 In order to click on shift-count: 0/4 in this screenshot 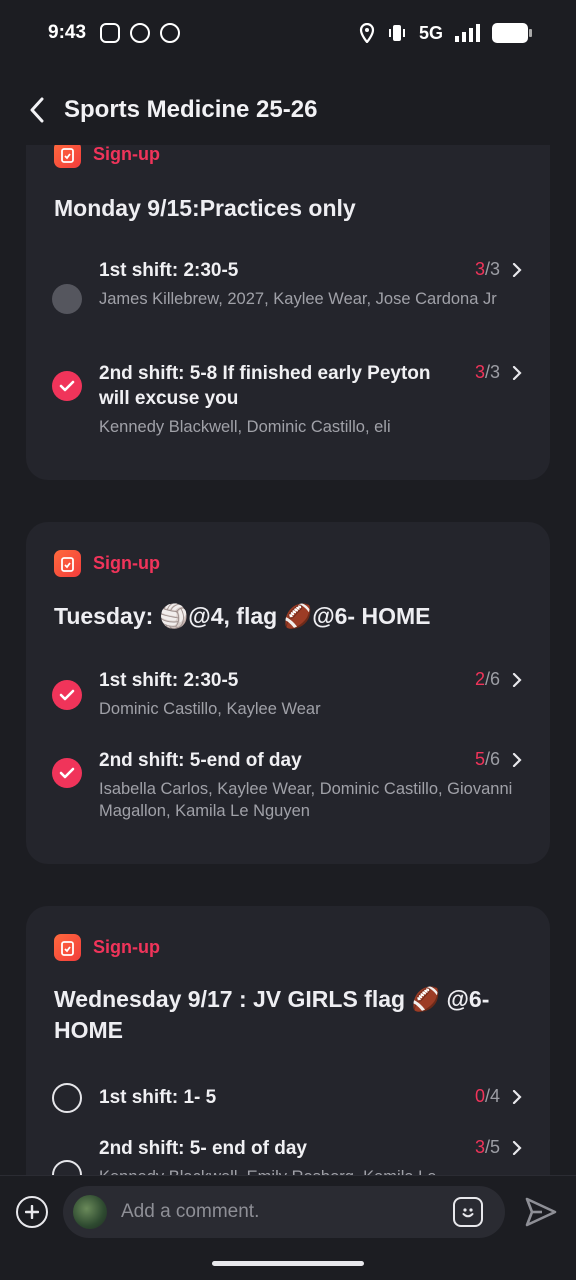, I will do `click(487, 1096)`.